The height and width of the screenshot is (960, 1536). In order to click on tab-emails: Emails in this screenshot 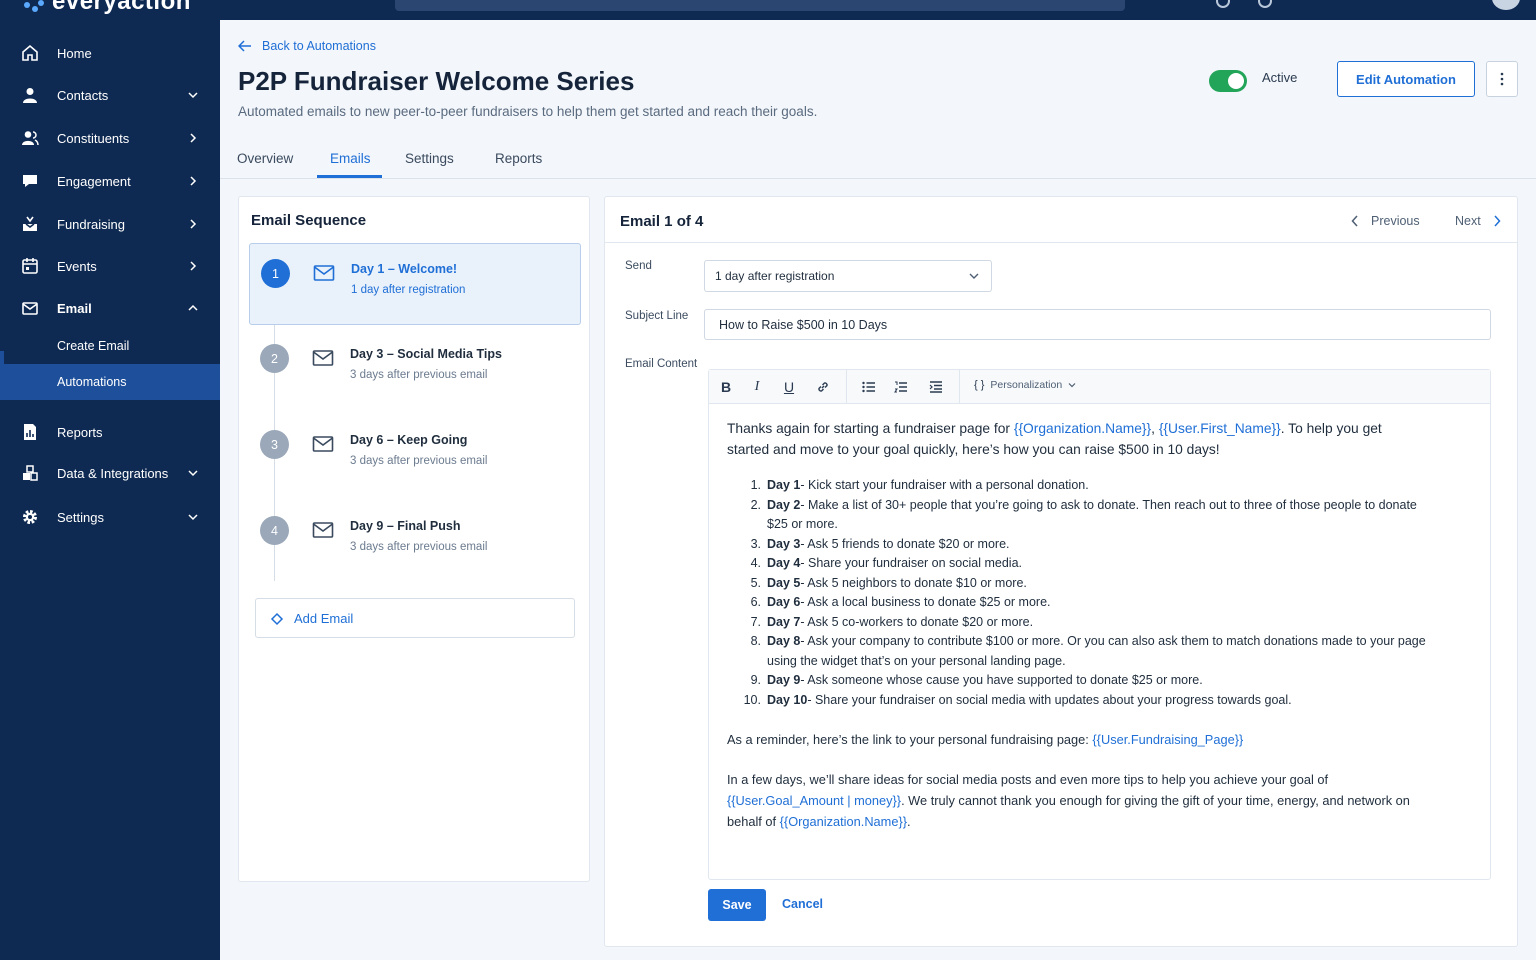, I will do `click(350, 158)`.